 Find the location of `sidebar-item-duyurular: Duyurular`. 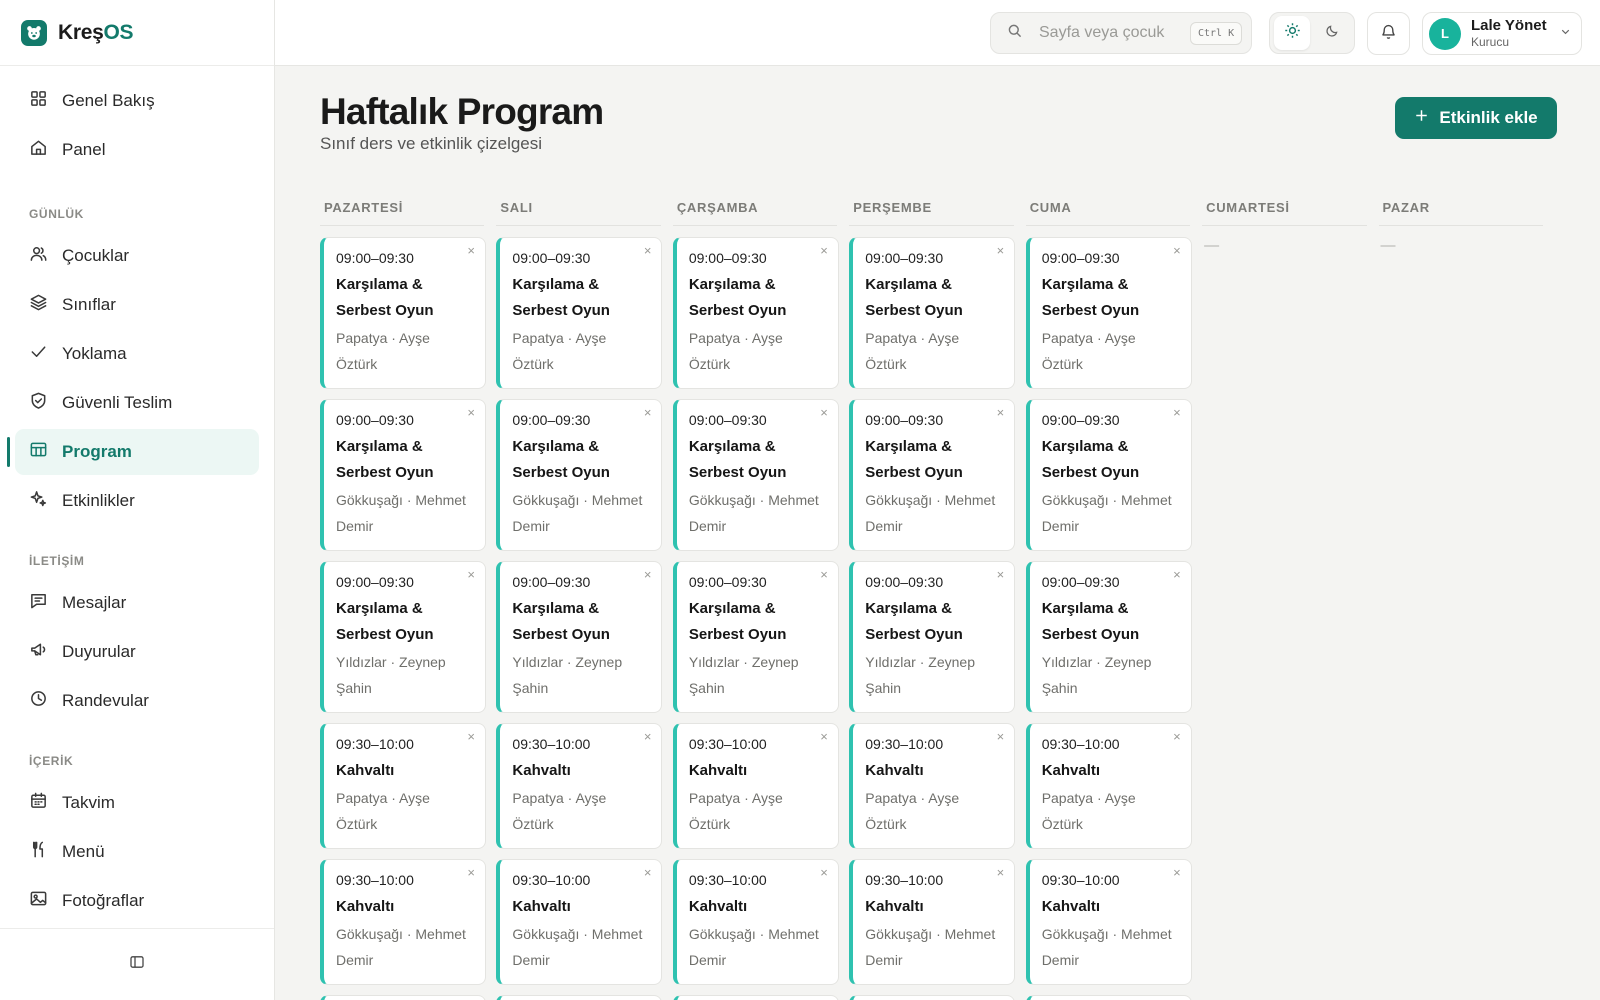

sidebar-item-duyurular: Duyurular is located at coordinates (137, 652).